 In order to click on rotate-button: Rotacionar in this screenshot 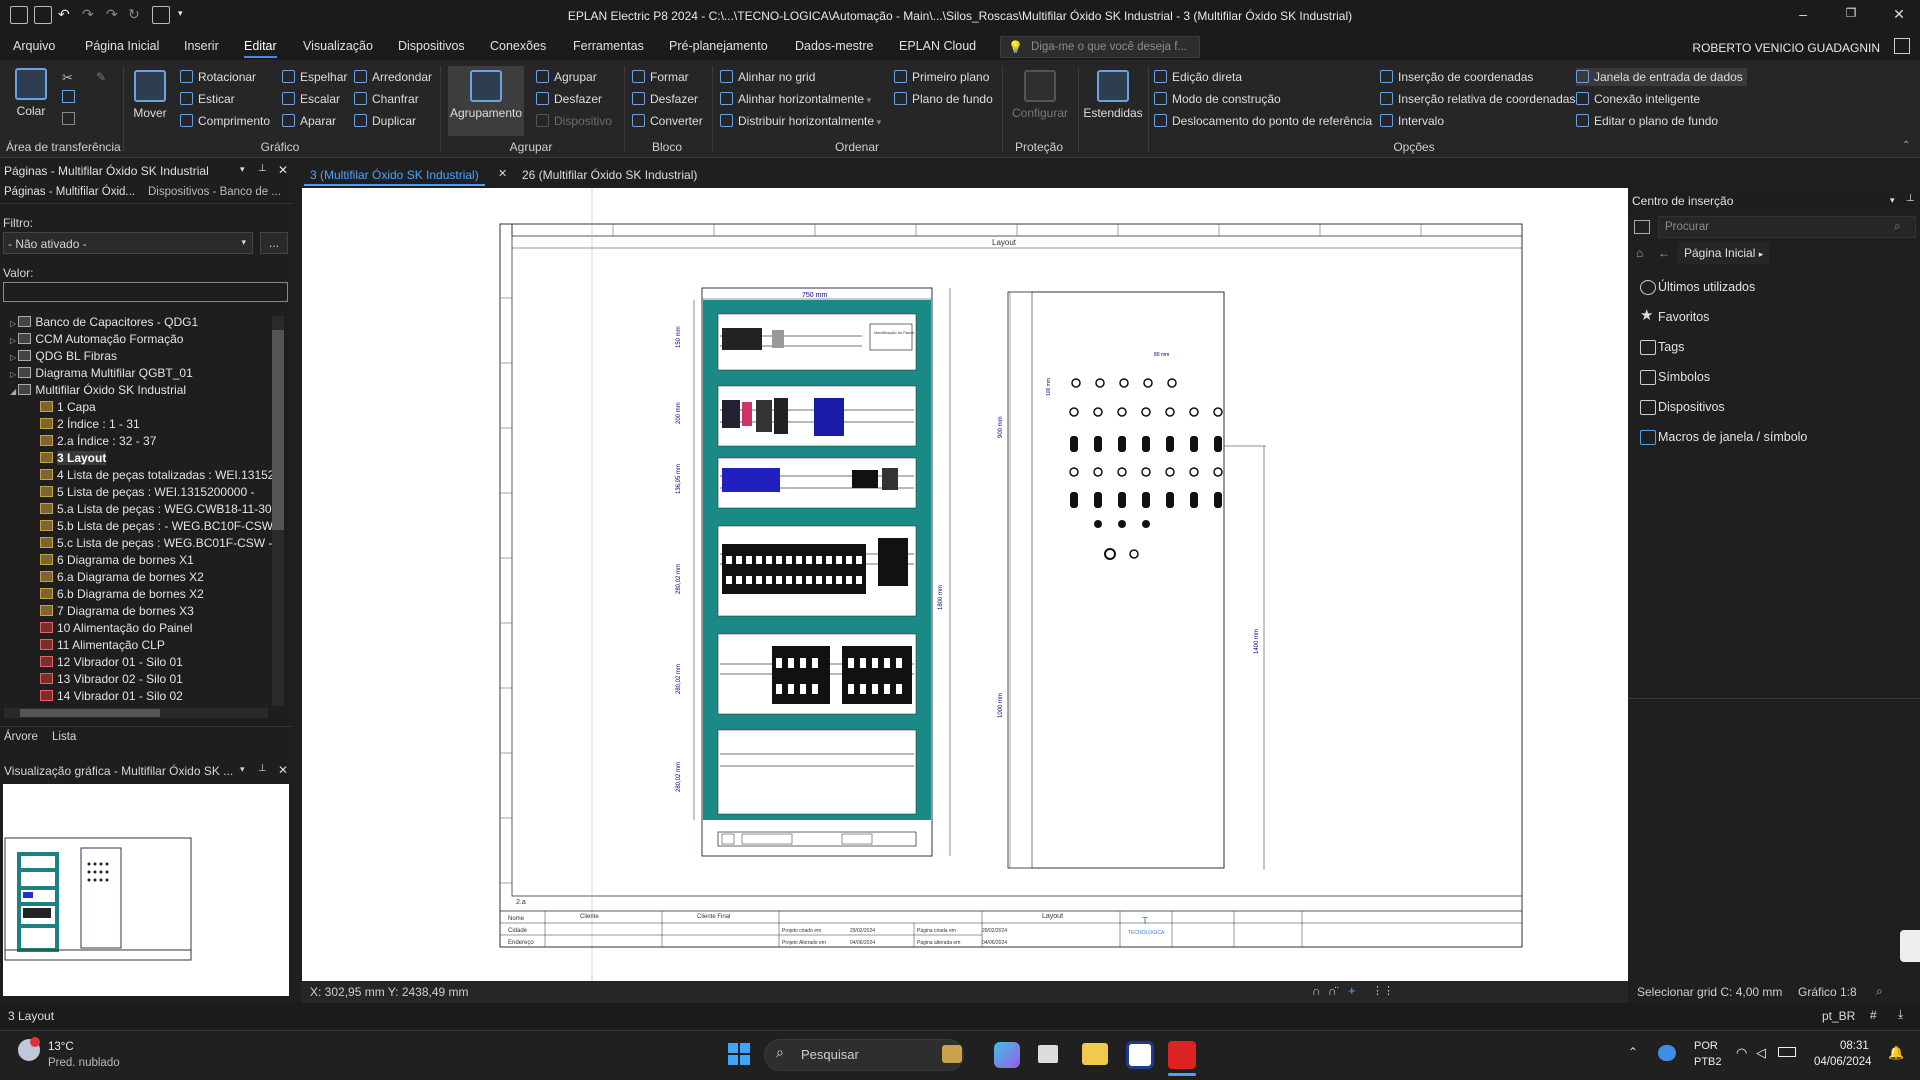, I will do `click(218, 77)`.